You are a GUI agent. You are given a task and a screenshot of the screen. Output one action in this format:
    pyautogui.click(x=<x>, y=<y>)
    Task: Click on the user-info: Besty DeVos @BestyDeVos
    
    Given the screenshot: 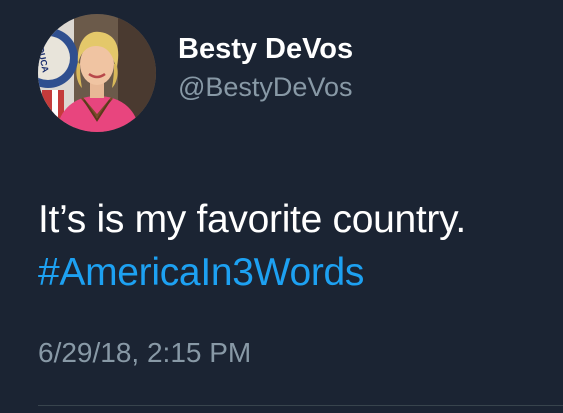 What is the action you would take?
    pyautogui.click(x=265, y=67)
    